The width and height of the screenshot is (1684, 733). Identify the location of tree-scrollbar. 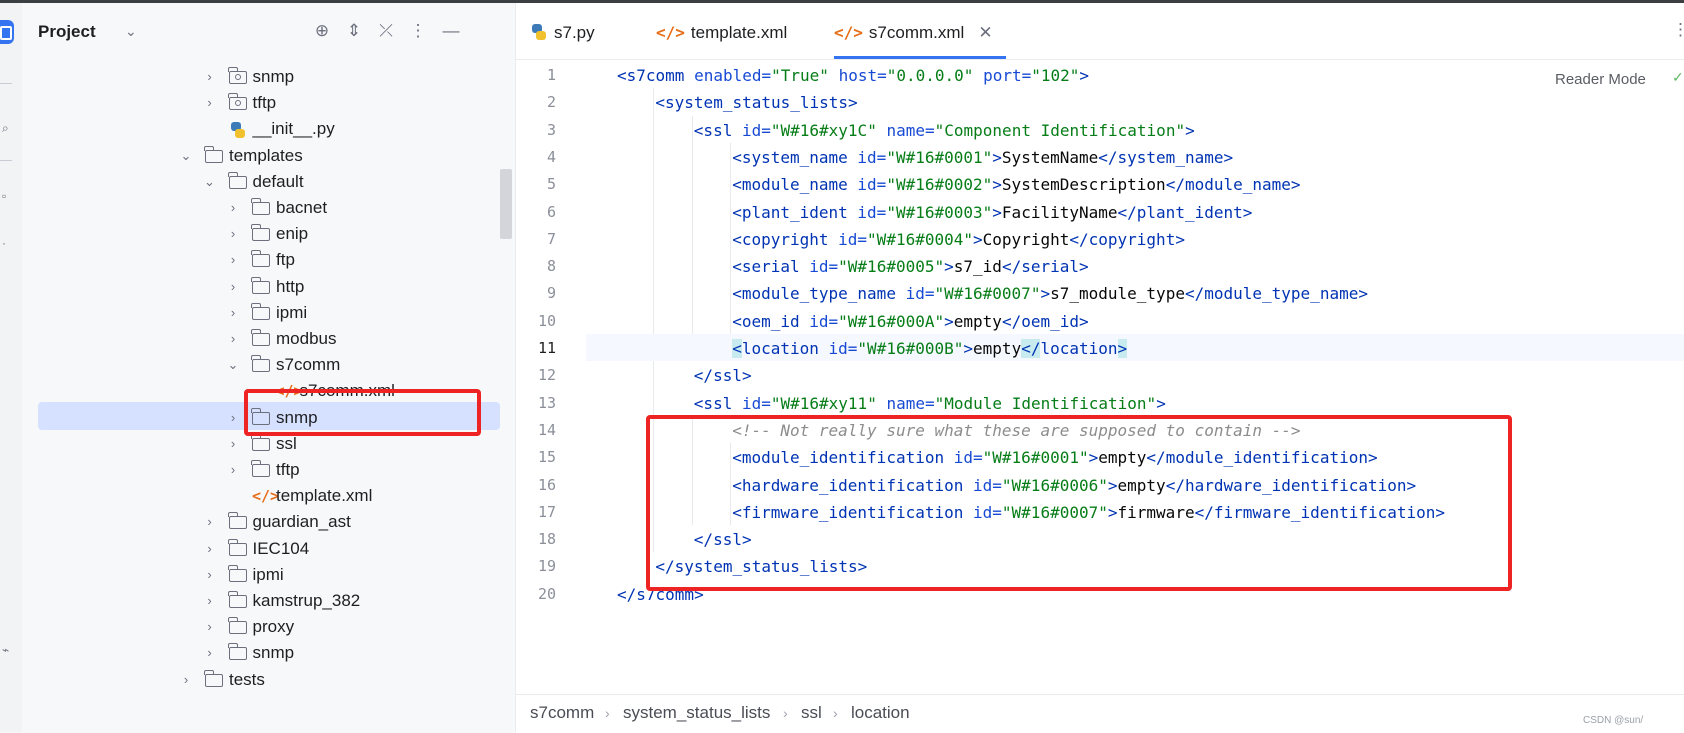
(506, 204).